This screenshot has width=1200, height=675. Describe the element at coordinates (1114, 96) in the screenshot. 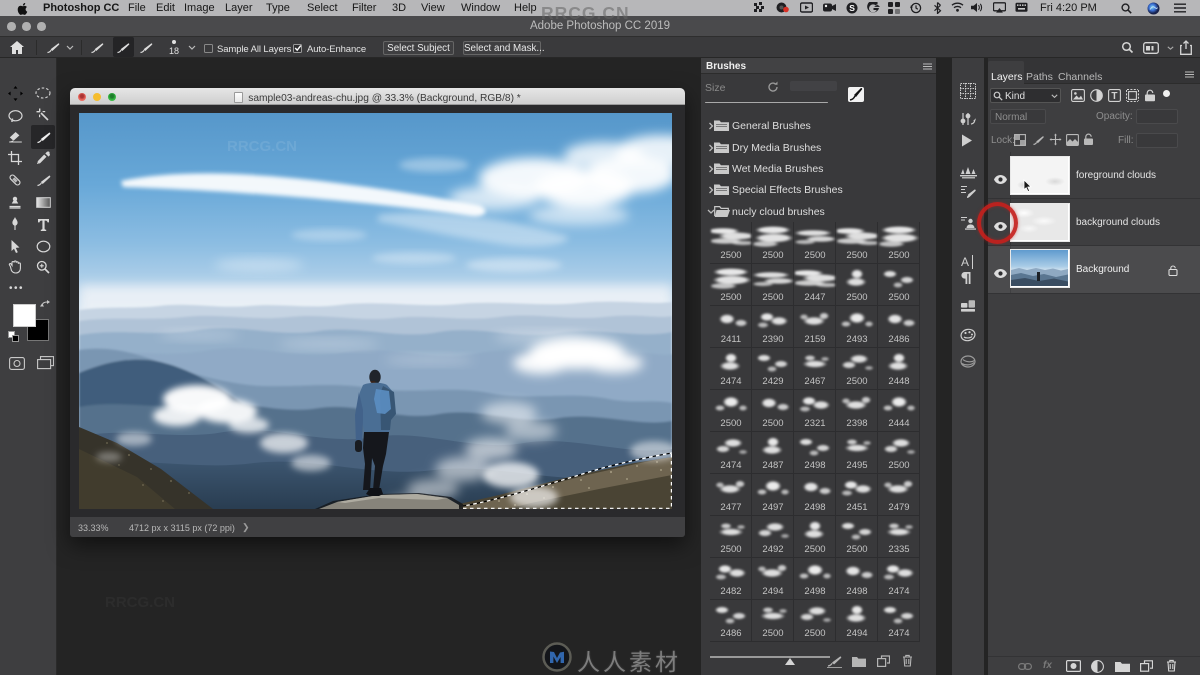

I see `svg-text: T` at that location.